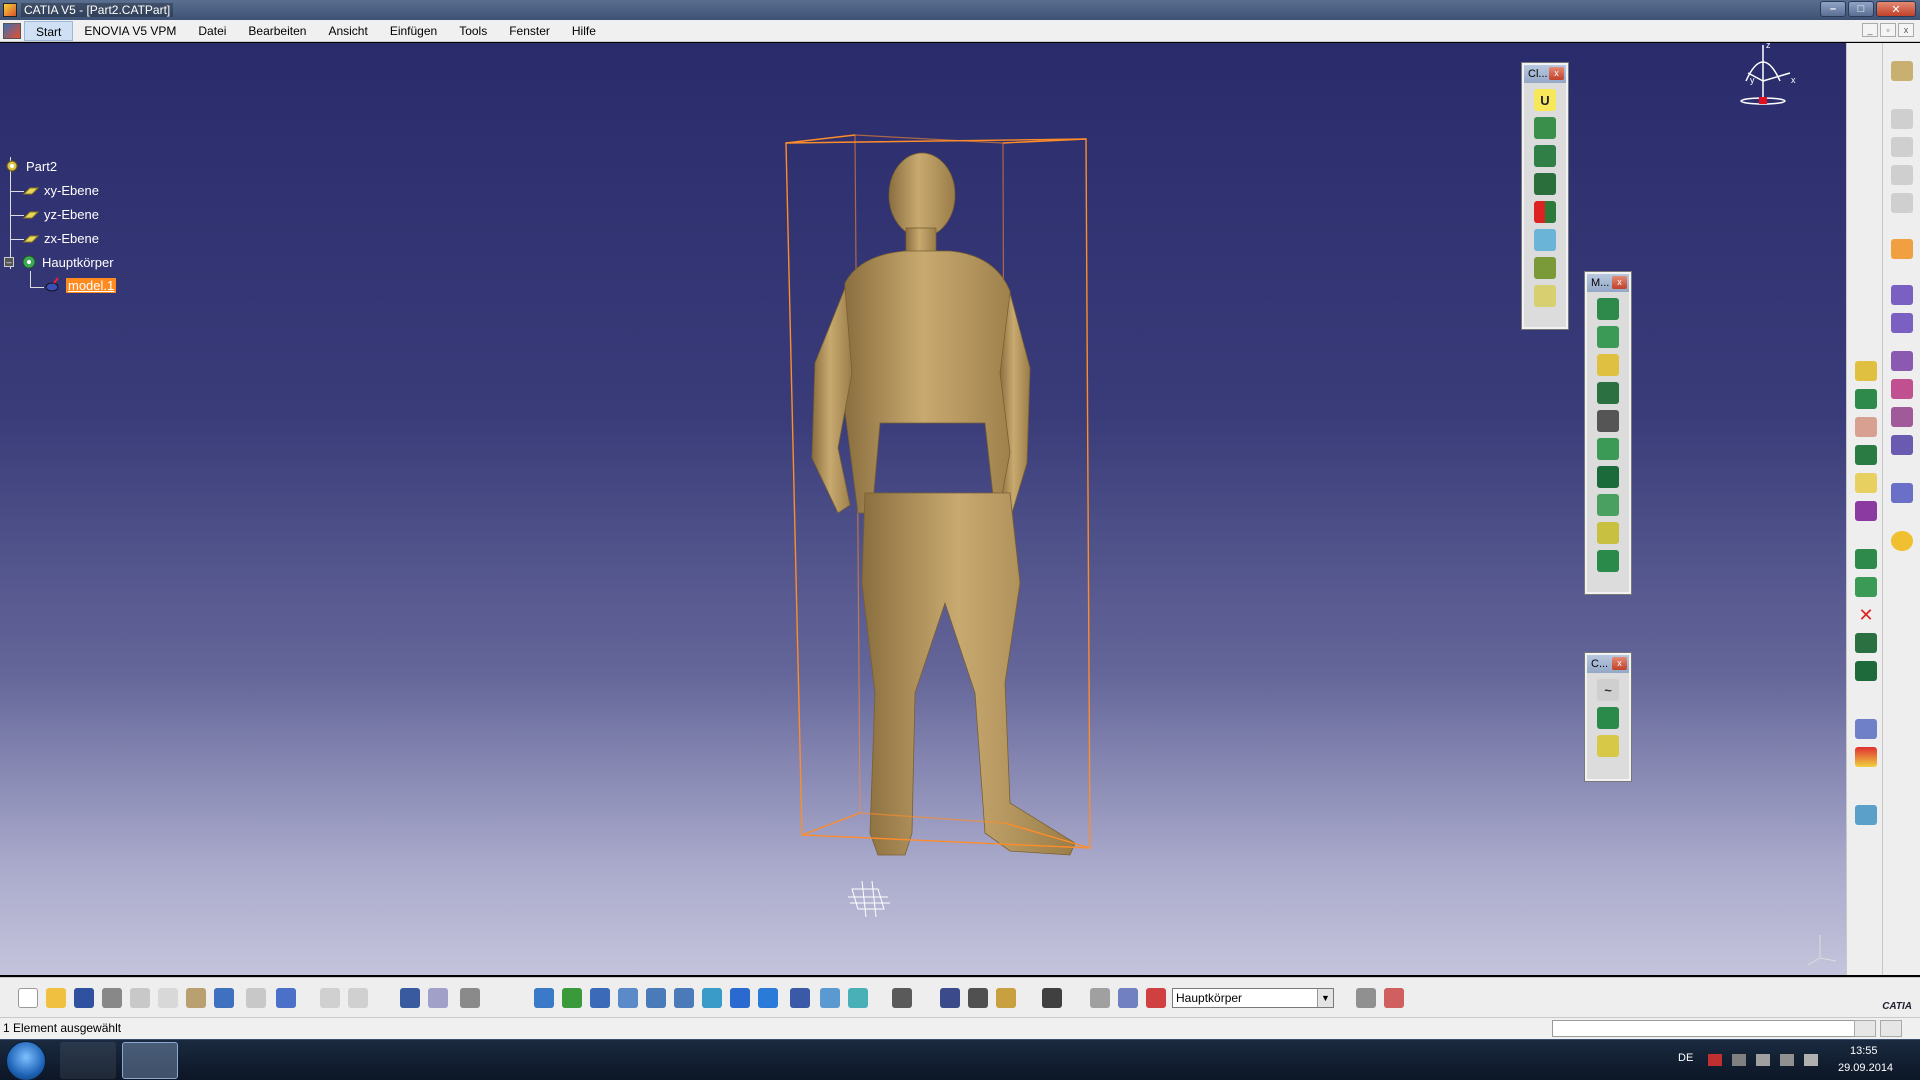 The image size is (1920, 1080). What do you see at coordinates (224, 998) in the screenshot?
I see `undo-icon` at bounding box center [224, 998].